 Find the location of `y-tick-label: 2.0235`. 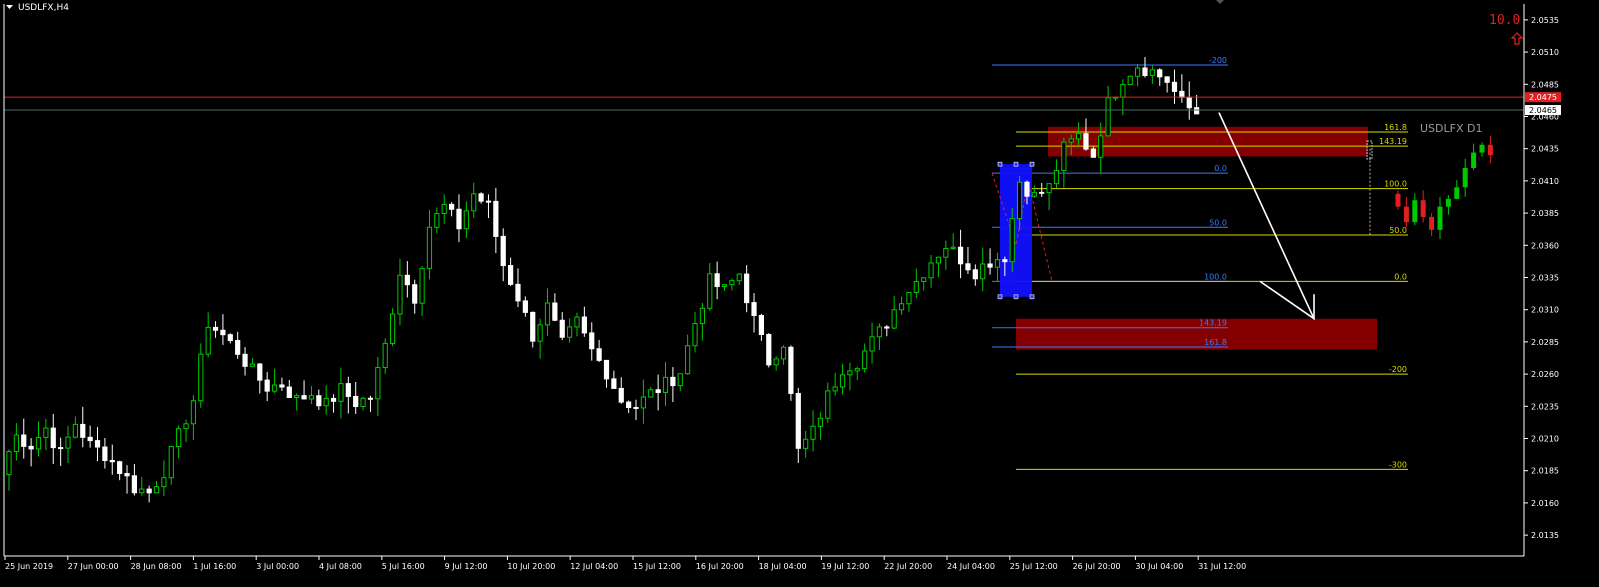

y-tick-label: 2.0235 is located at coordinates (1545, 406).